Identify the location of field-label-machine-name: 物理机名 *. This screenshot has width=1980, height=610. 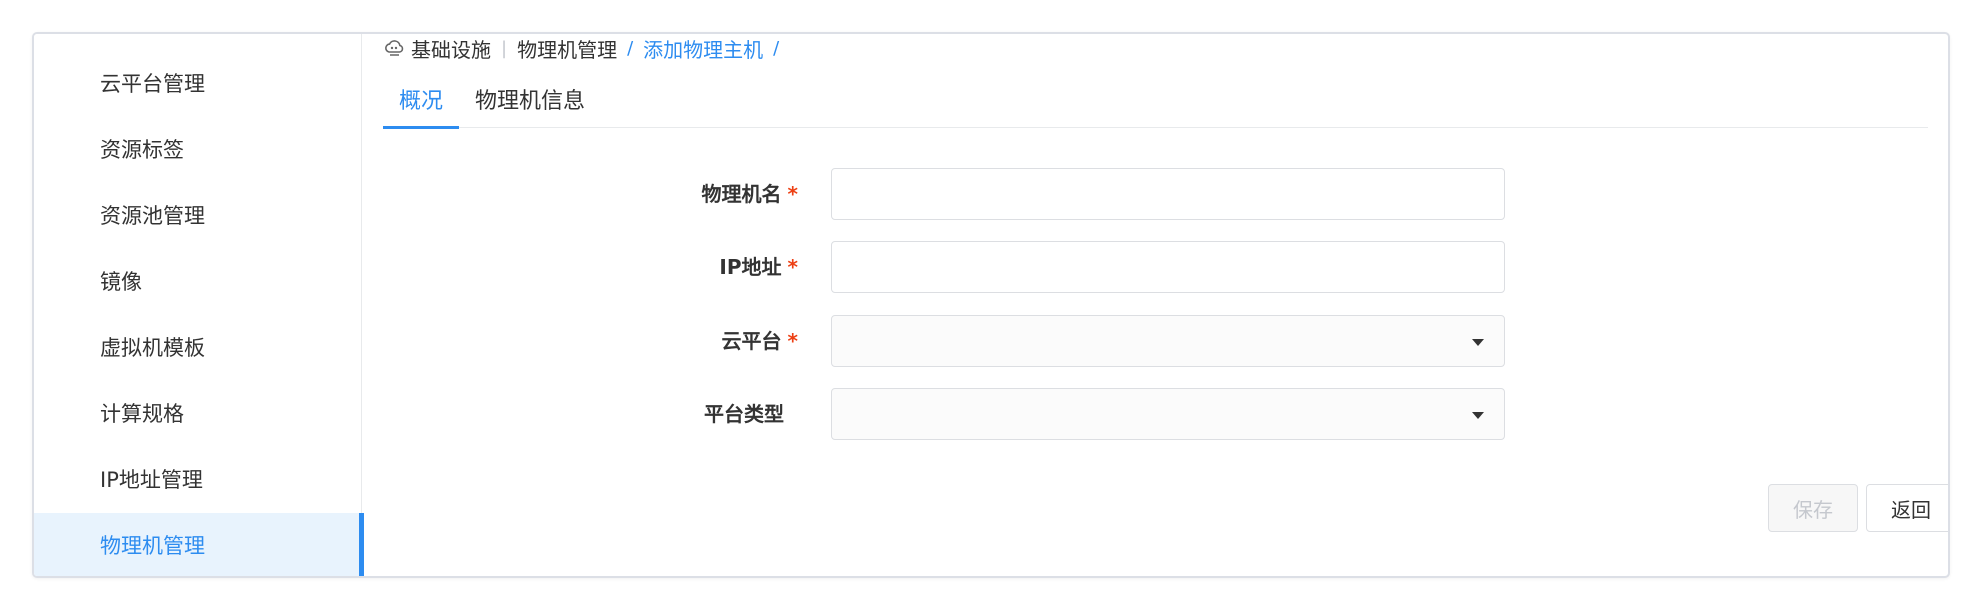
(749, 194).